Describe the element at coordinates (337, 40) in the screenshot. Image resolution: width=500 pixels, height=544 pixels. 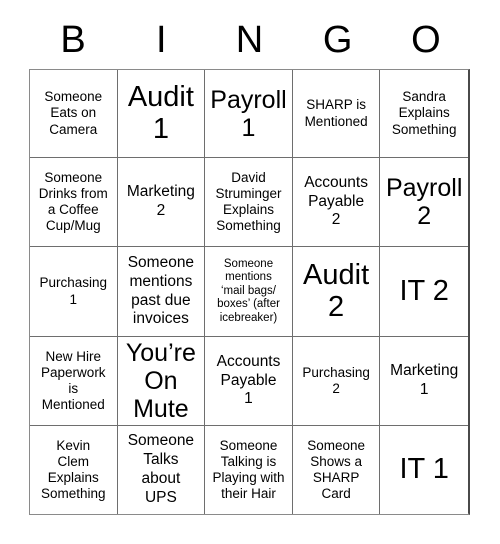
I see `bingo-header-letter-g: G` at that location.